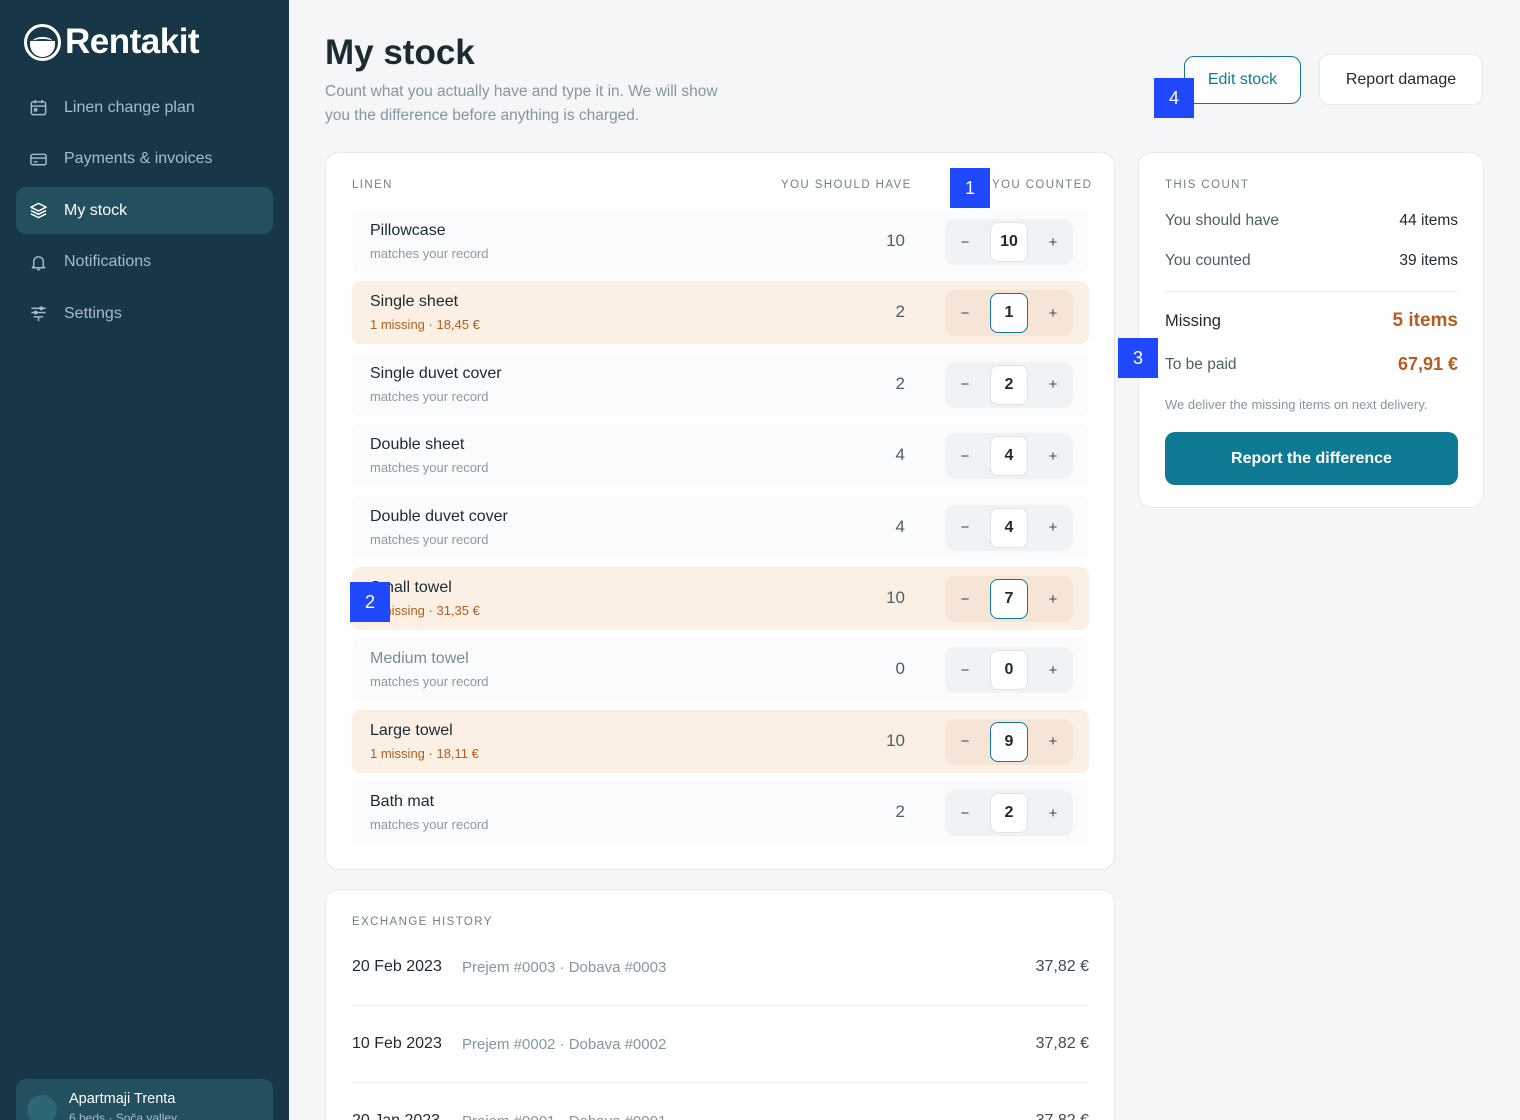 This screenshot has width=1520, height=1120. I want to click on logo: Rentakit, so click(112, 42).